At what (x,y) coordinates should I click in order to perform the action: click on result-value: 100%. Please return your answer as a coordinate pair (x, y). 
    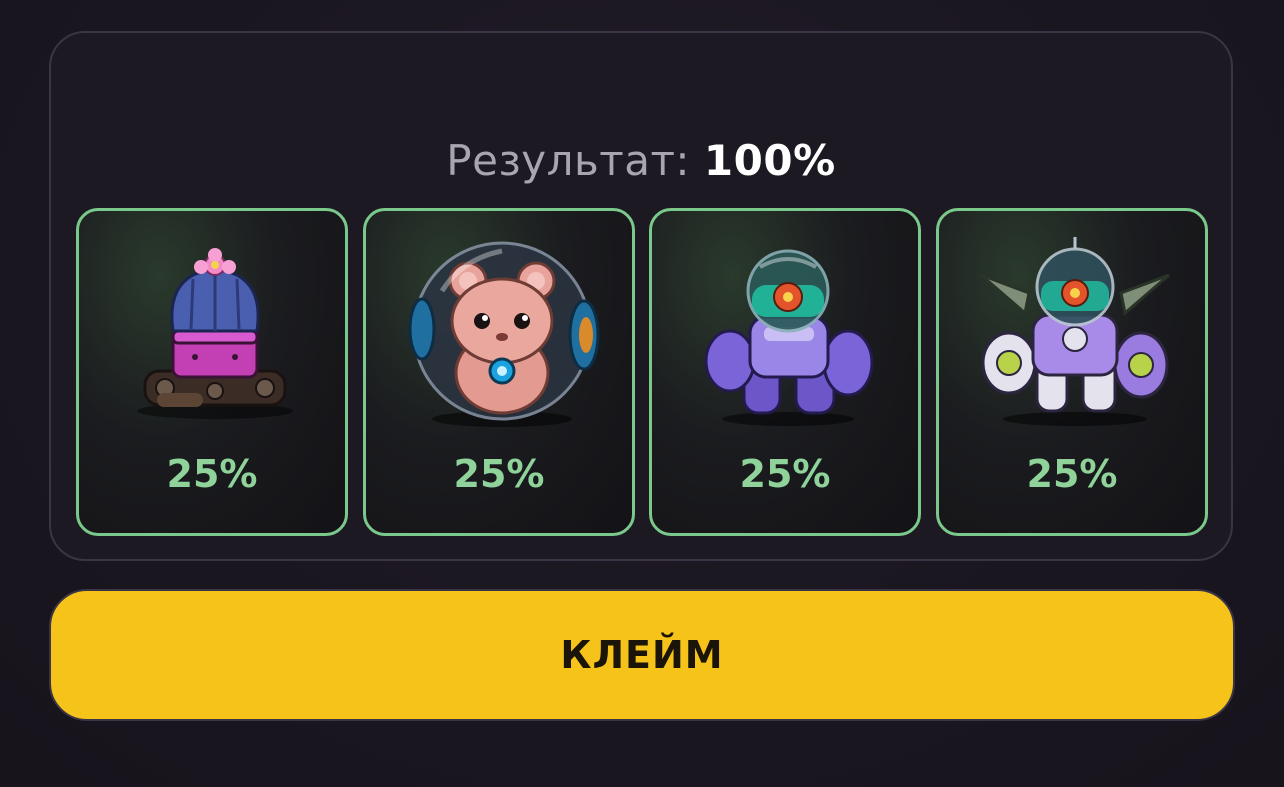
    Looking at the image, I should click on (769, 160).